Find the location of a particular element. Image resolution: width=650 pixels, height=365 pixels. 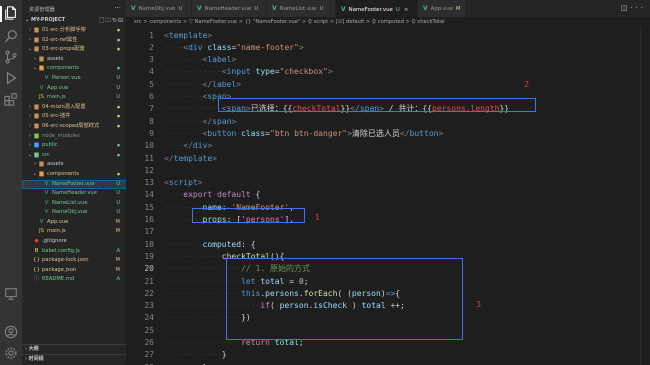

tree-folder: ⌄ ▆ 03-src-props配置 ● is located at coordinates (74, 50).